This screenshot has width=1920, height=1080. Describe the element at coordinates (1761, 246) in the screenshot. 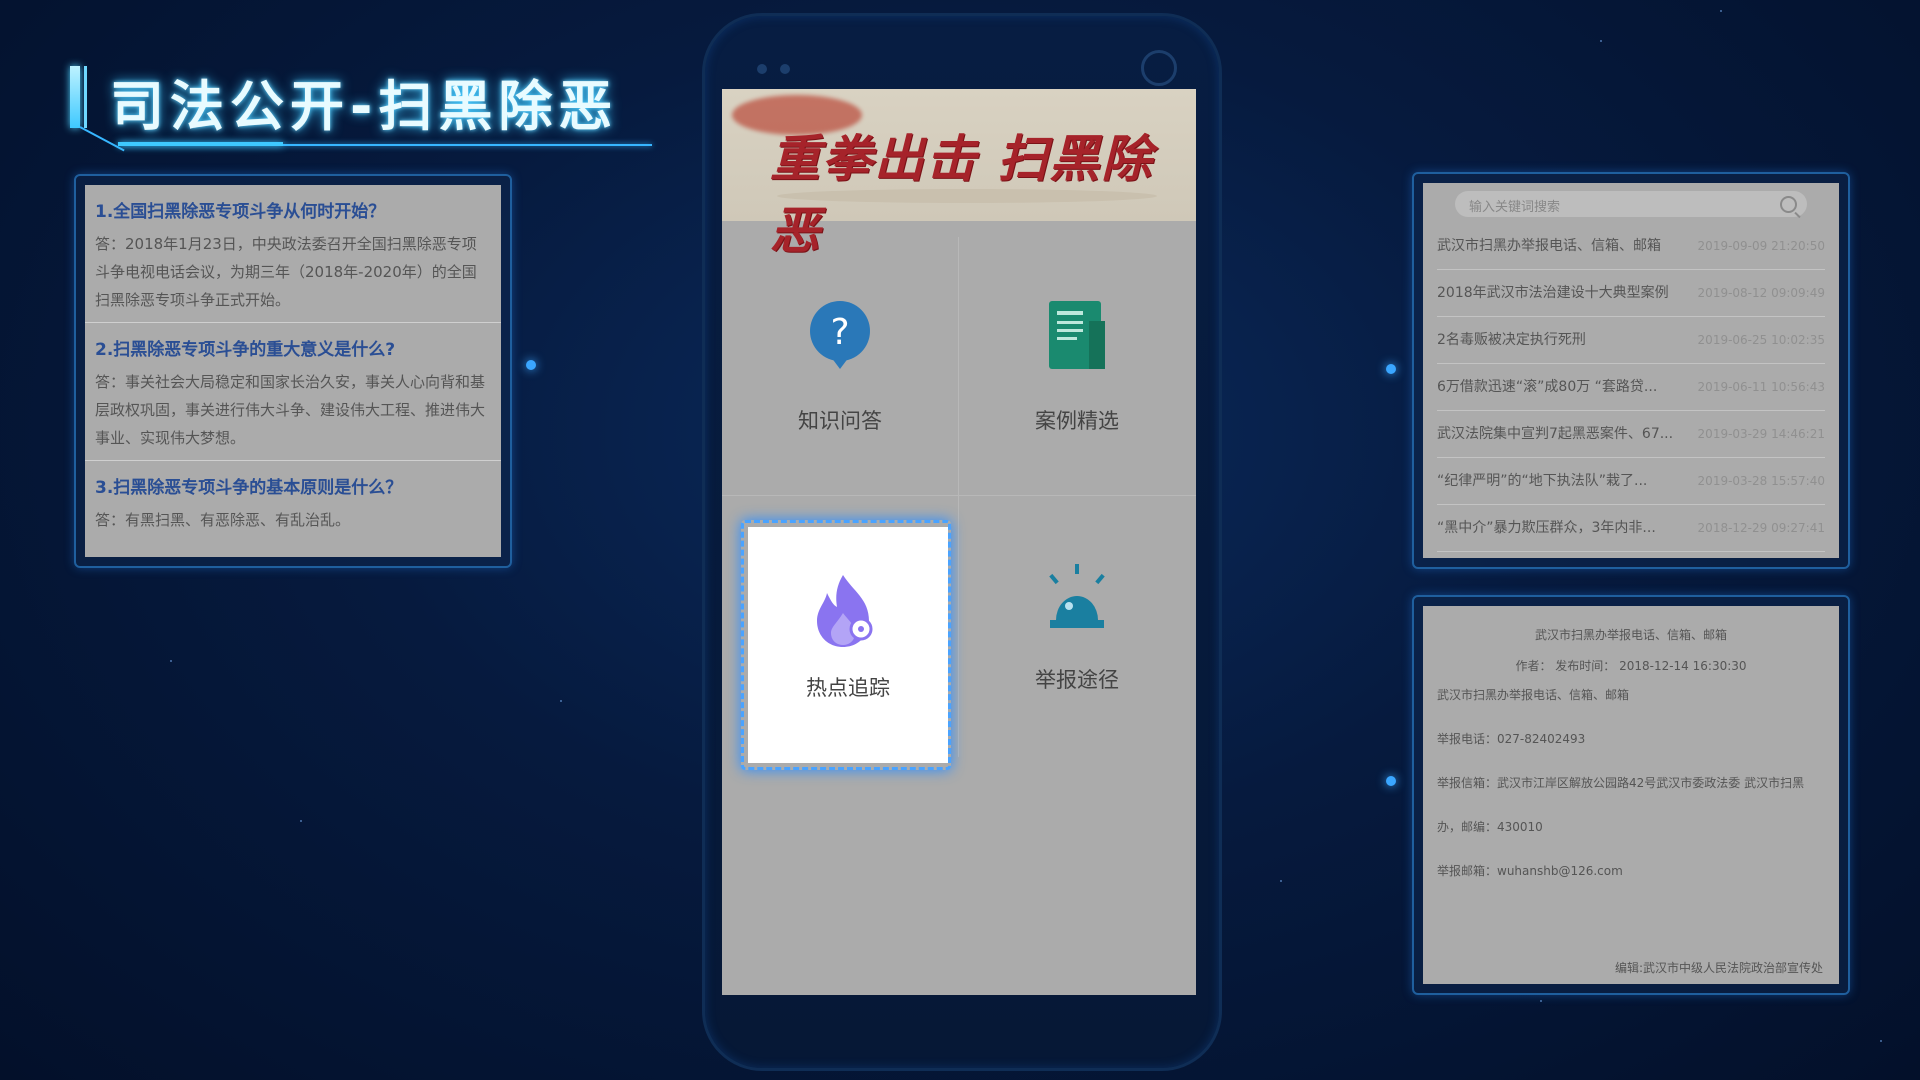

I see `news-date: 2019-09-09 21:20:50` at that location.